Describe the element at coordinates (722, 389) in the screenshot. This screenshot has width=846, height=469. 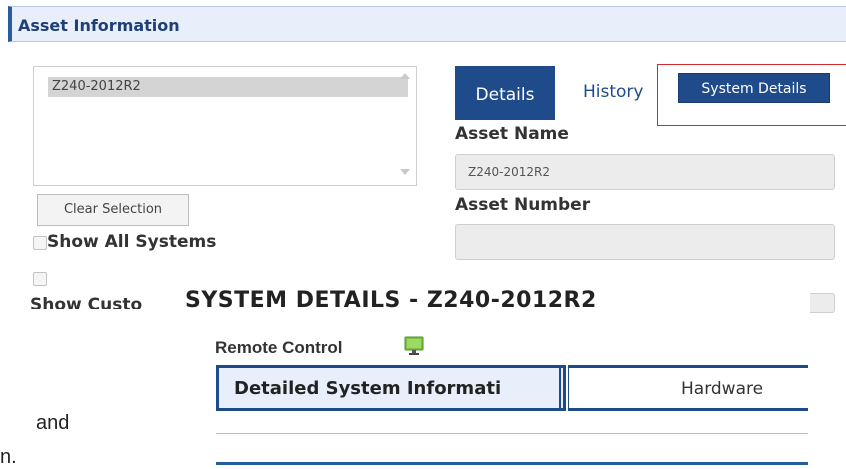
I see `tab-label: Hardware` at that location.